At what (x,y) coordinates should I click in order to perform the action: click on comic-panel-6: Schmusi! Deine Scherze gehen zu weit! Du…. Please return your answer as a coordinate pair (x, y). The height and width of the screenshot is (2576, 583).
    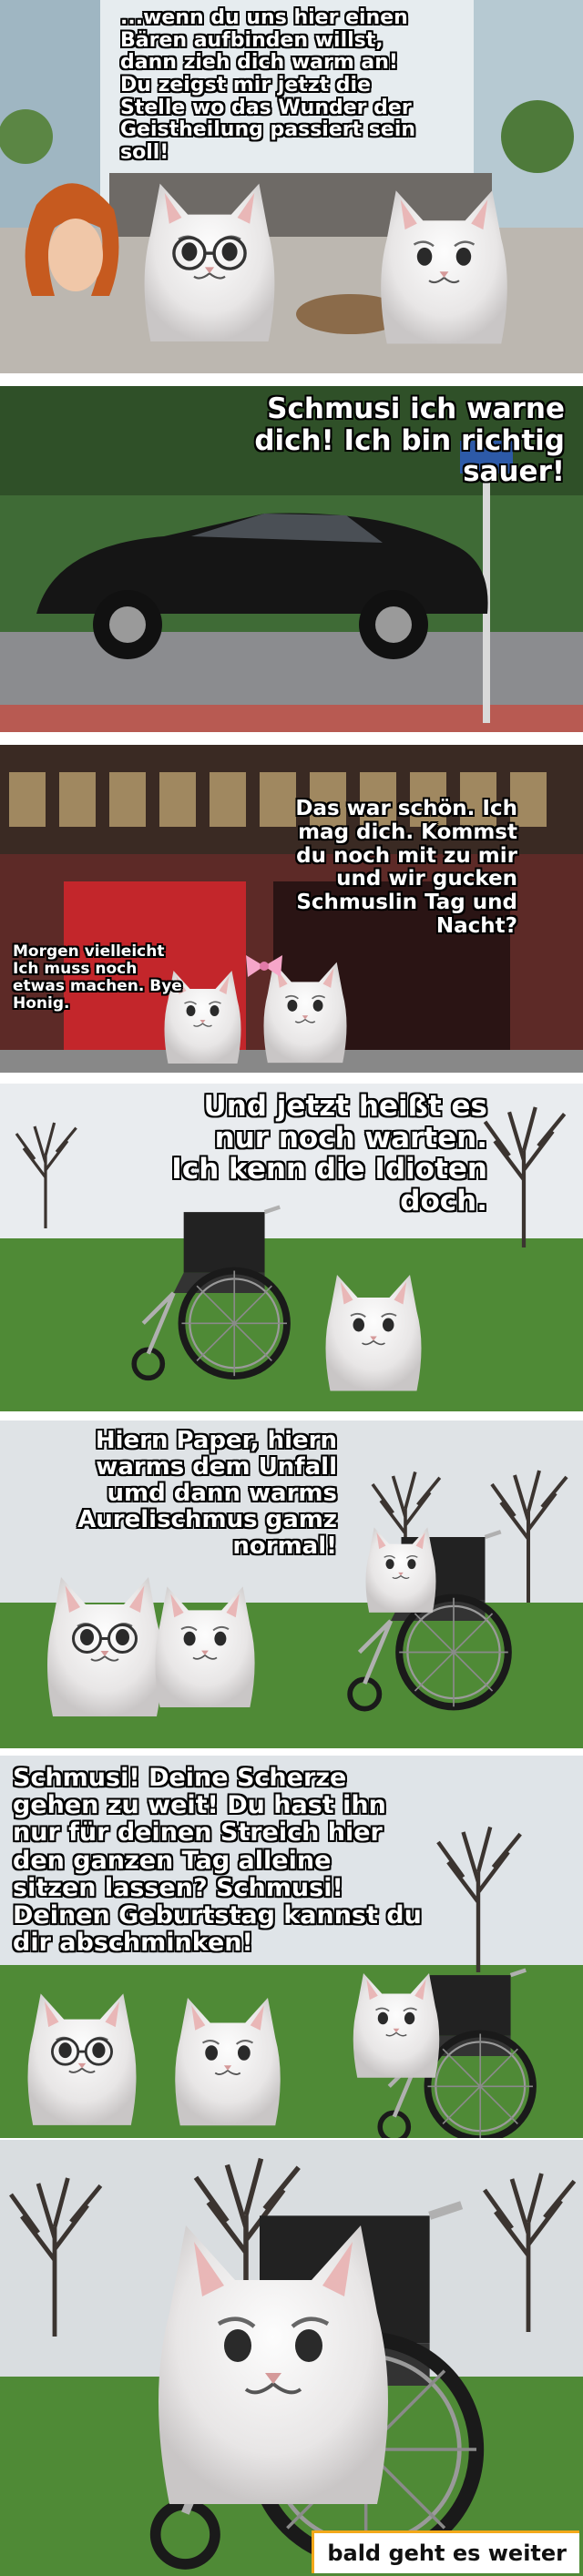
    Looking at the image, I should click on (291, 1947).